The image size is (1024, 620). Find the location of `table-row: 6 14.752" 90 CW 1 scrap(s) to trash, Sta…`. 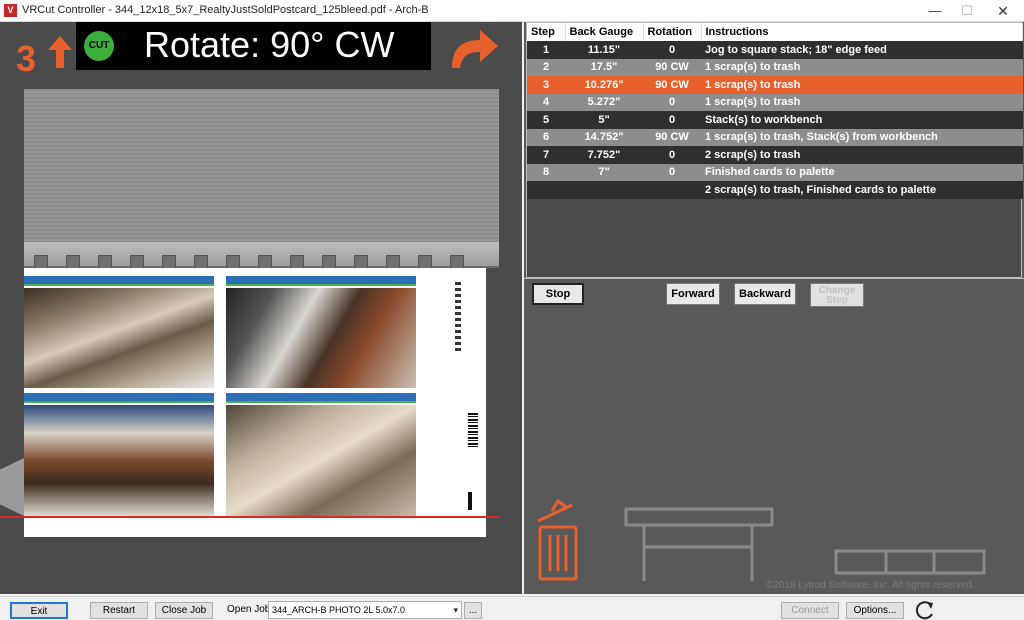

table-row: 6 14.752" 90 CW 1 scrap(s) to trash, Sta… is located at coordinates (775, 137).